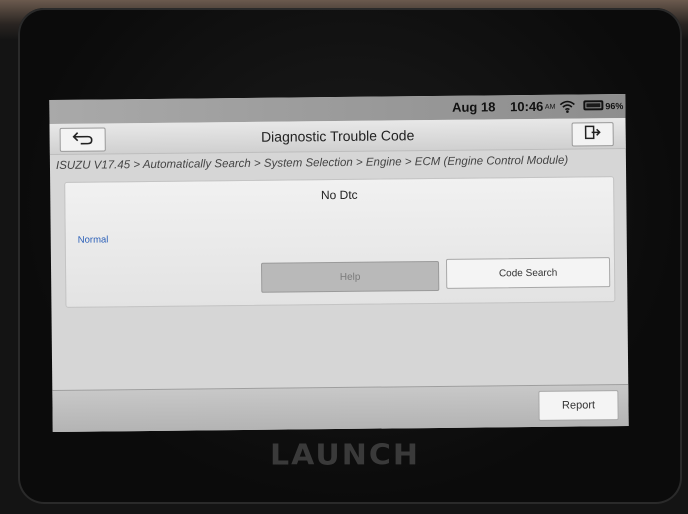 This screenshot has height=514, width=688. I want to click on code-search-button: Code Search, so click(528, 273).